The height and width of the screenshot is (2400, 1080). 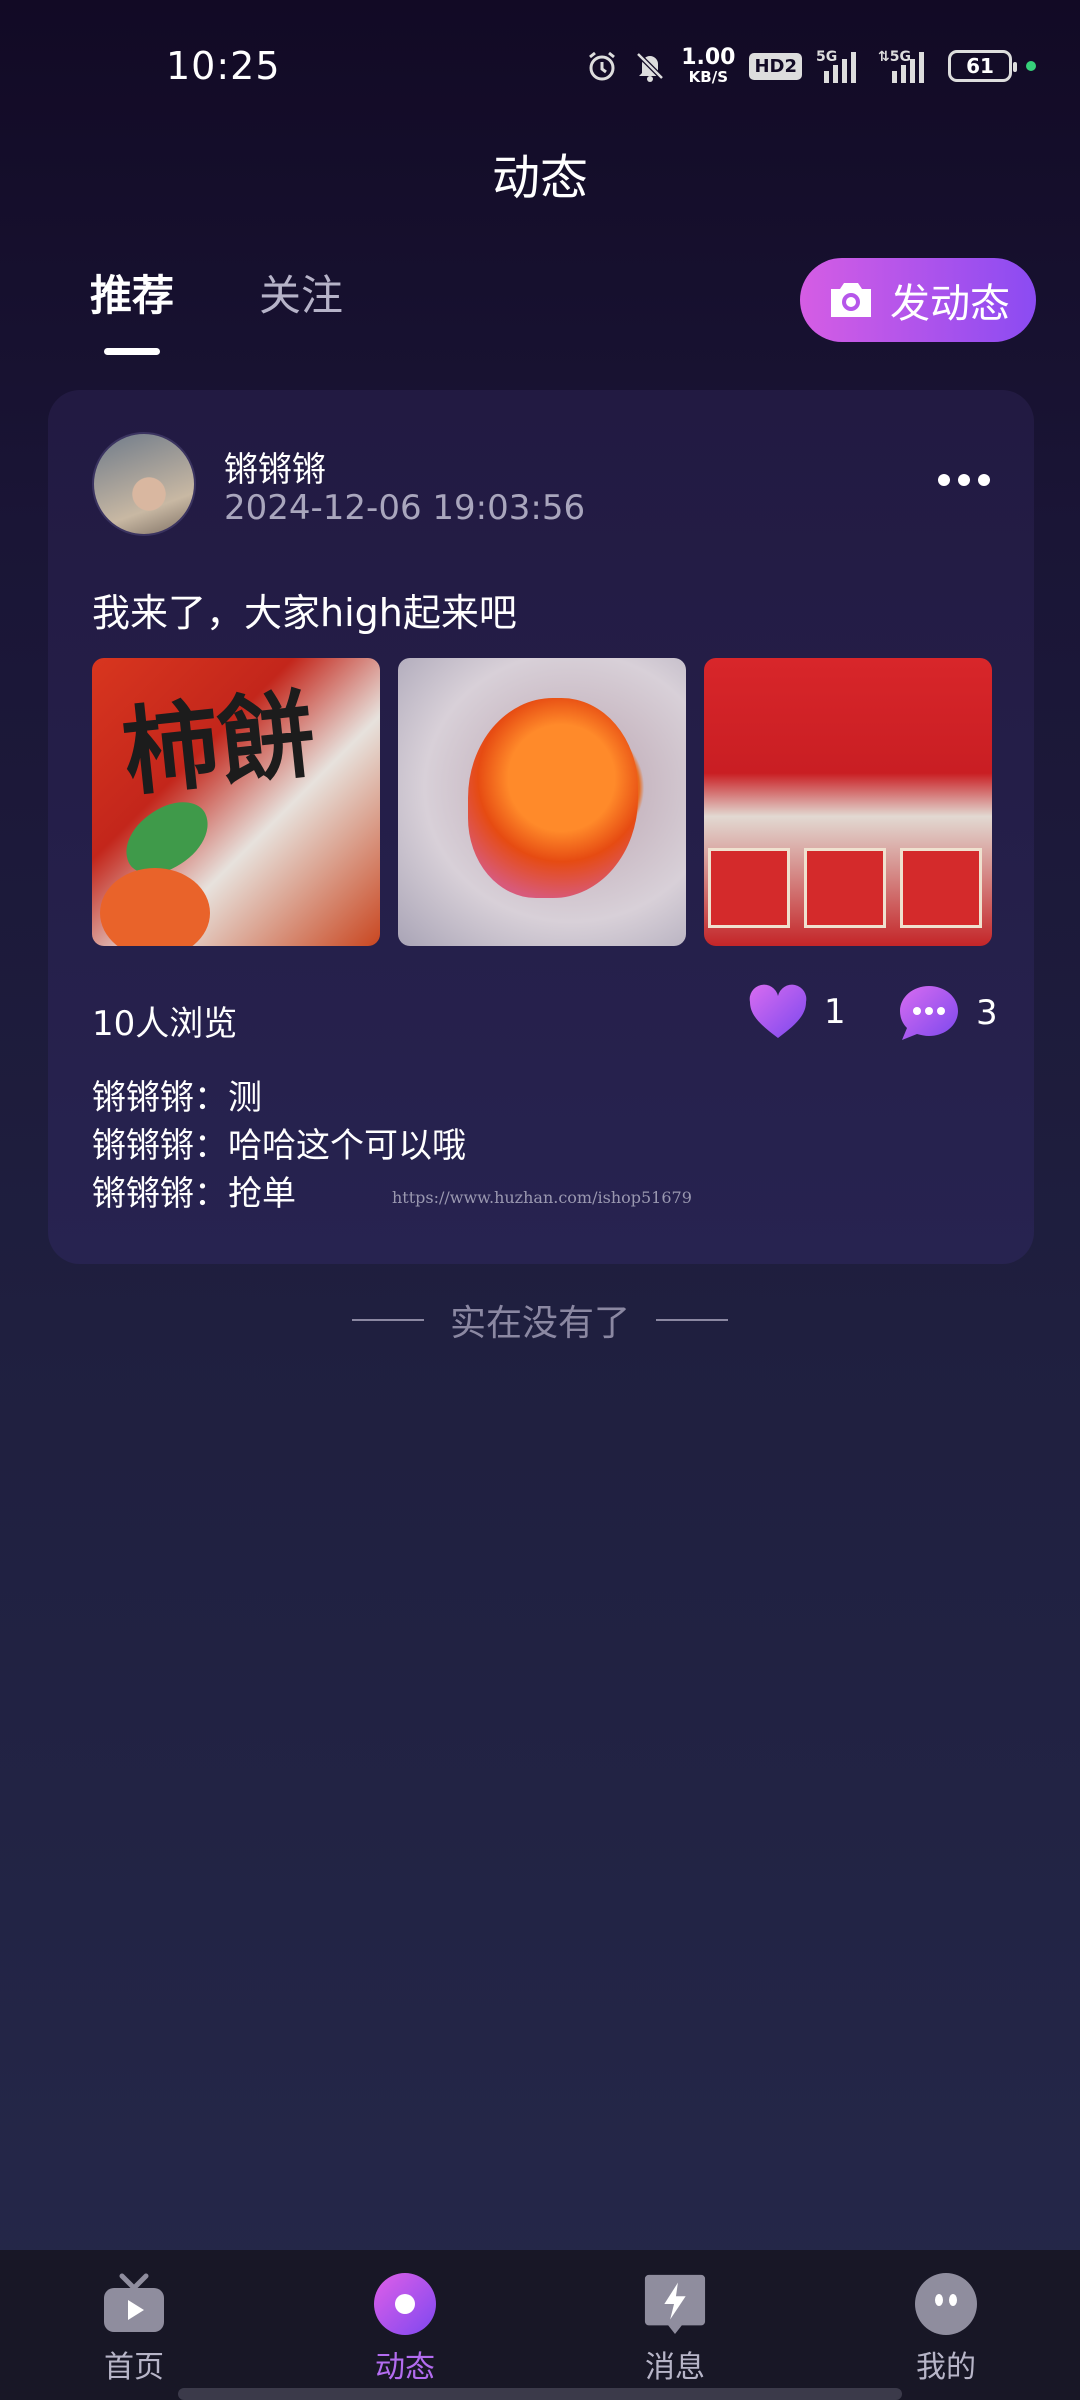 I want to click on status-icons: 1.00 KB/S HD2 5G ⇅5G 61, so click(x=810, y=66).